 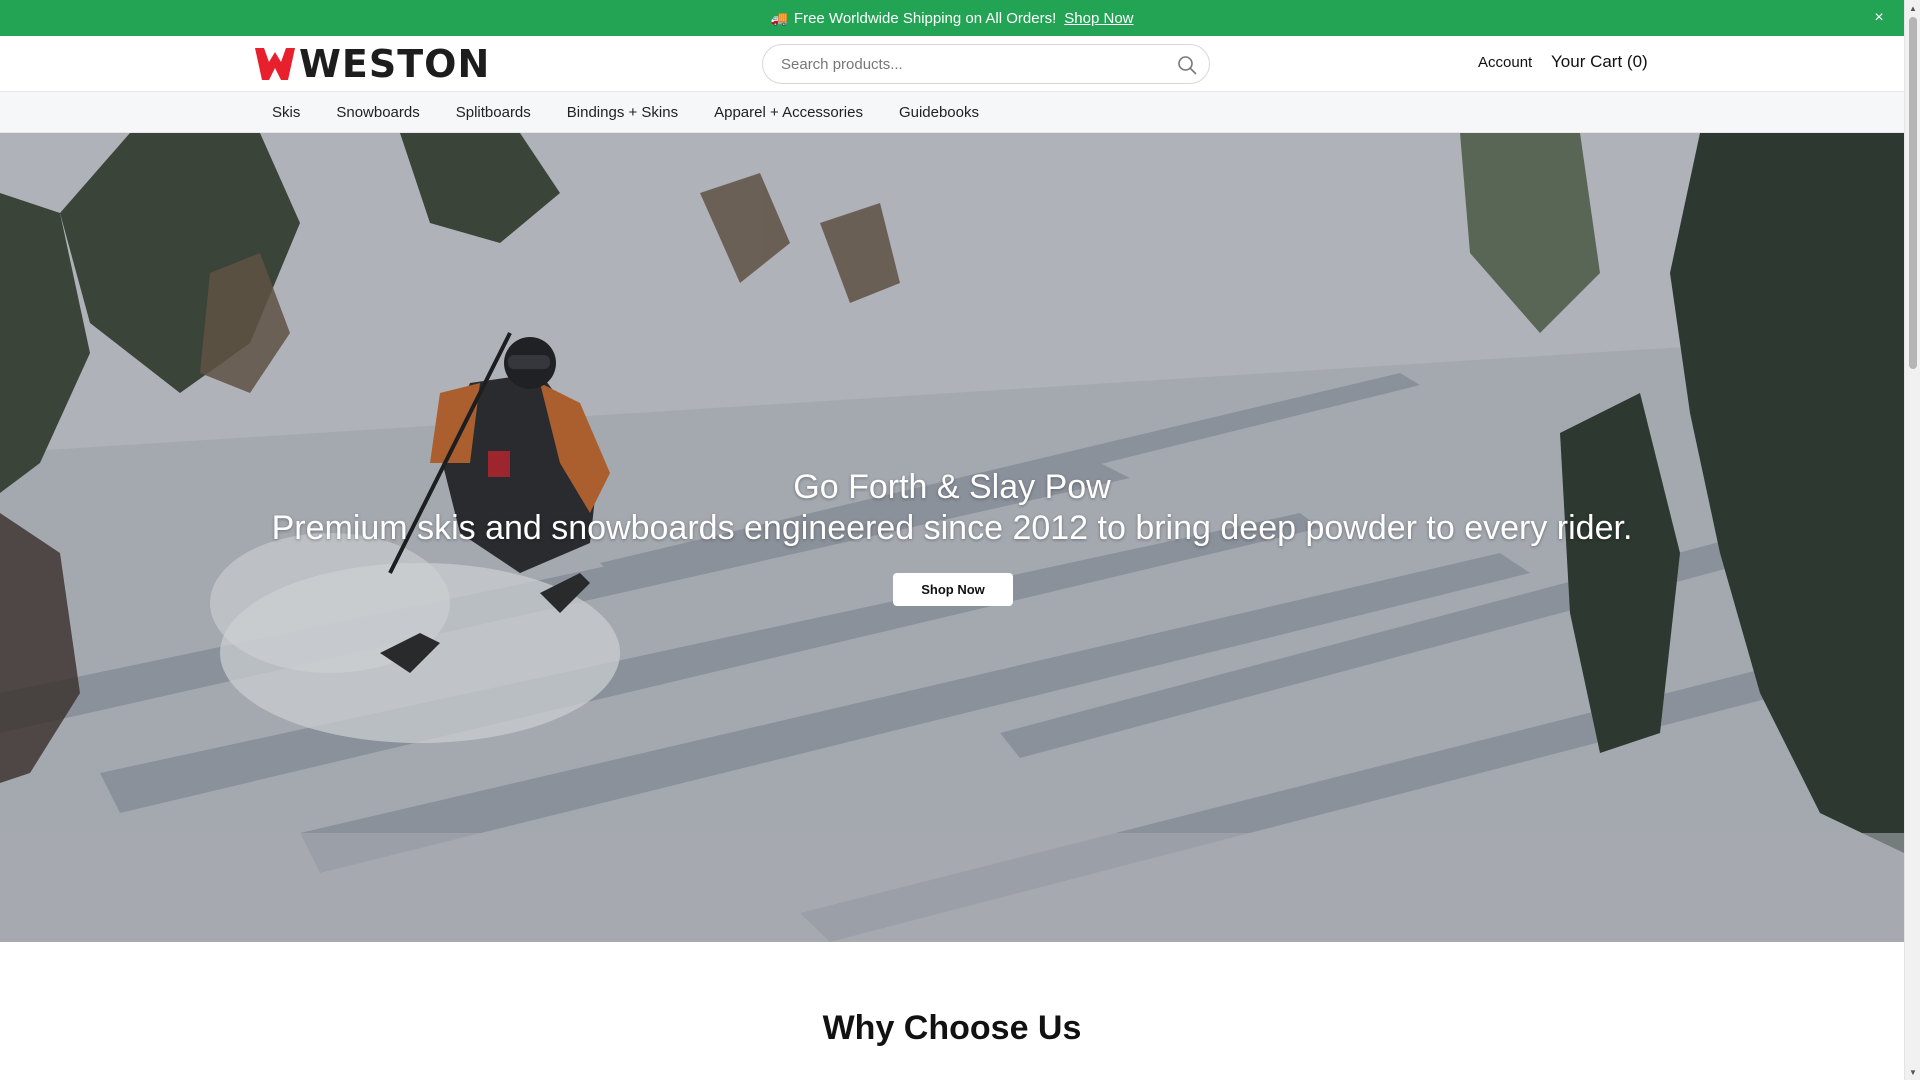 I want to click on search-bar, so click(x=986, y=64).